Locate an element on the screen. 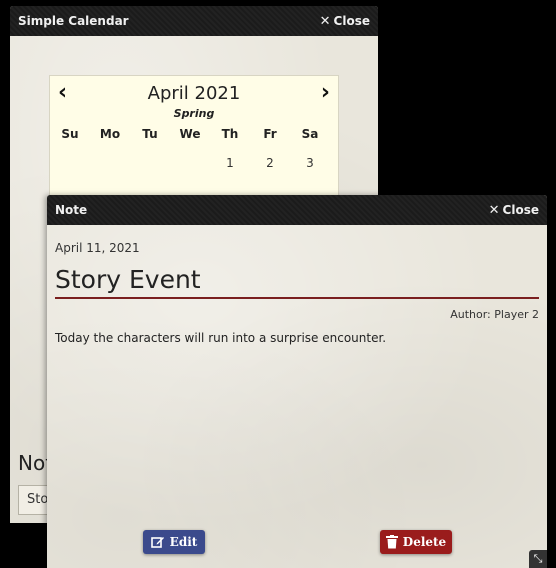 This screenshot has width=556, height=568. note-close-button: ✕ Close is located at coordinates (514, 210).